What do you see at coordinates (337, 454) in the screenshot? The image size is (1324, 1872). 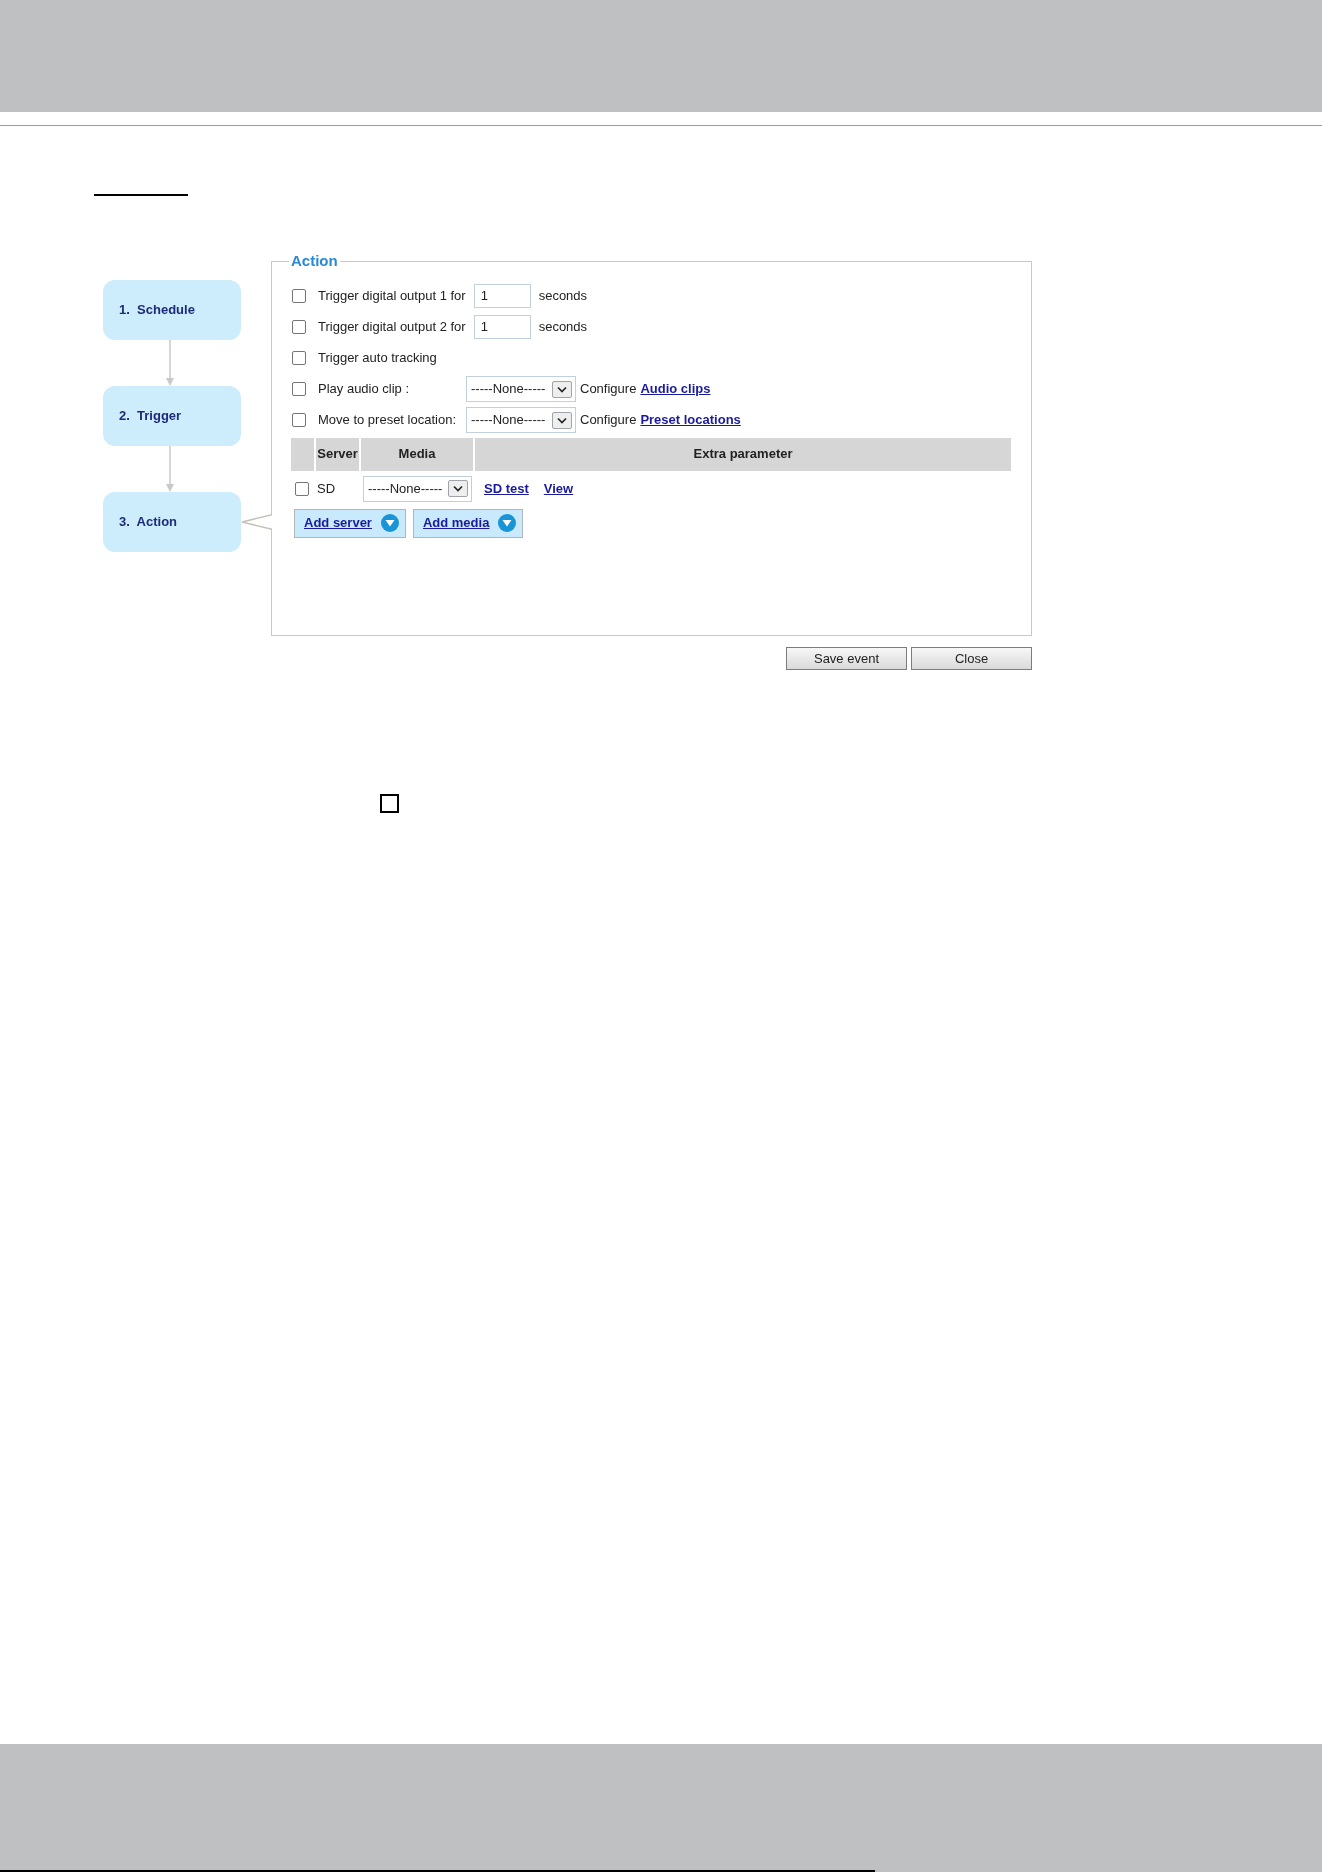 I see `column-header: Server` at bounding box center [337, 454].